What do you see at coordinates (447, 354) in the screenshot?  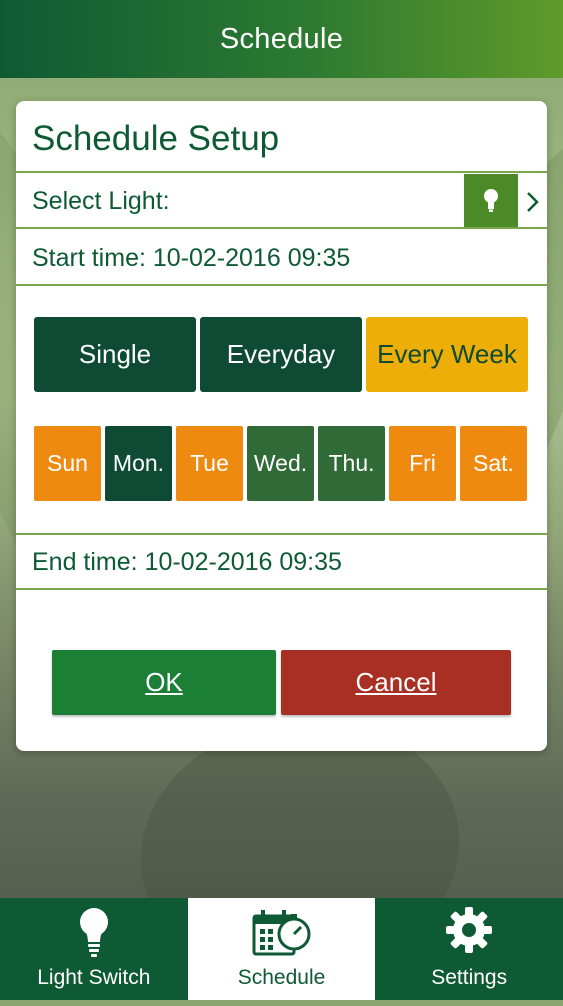 I see `mode-every-week-button: Every Week` at bounding box center [447, 354].